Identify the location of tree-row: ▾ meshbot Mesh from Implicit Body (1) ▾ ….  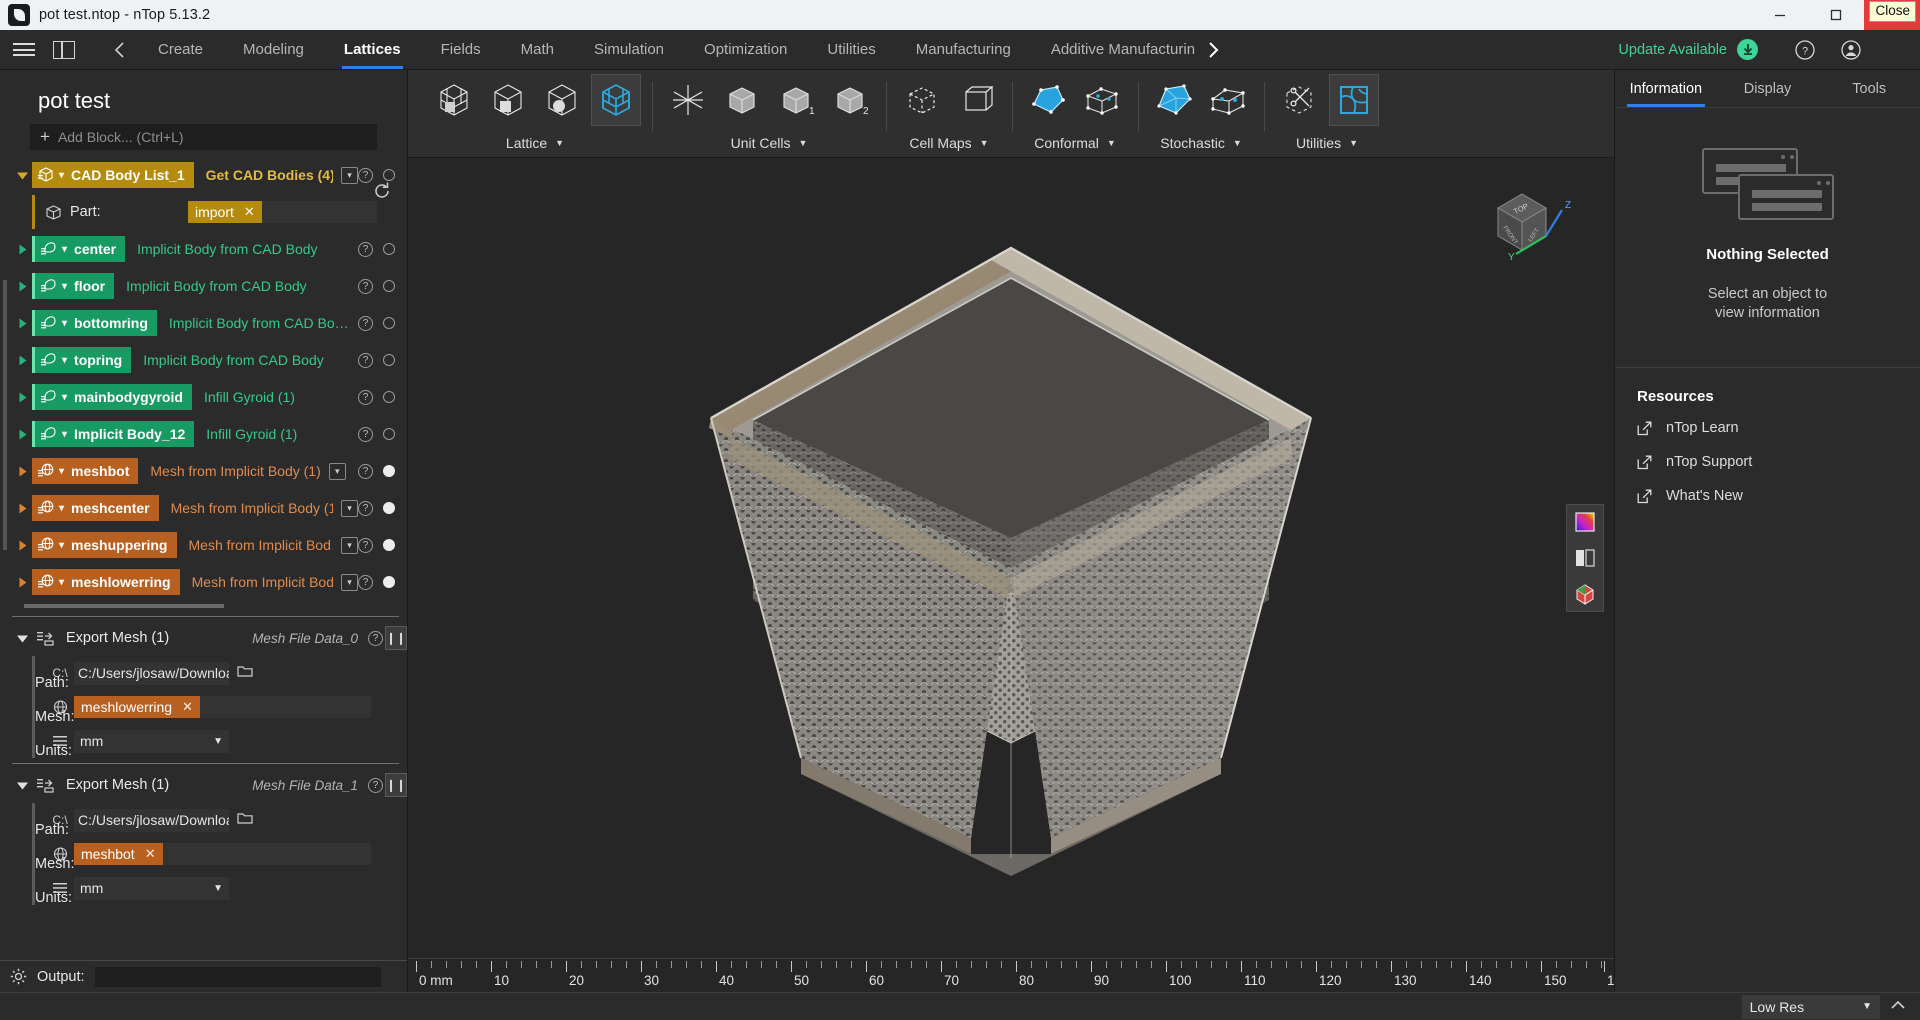
(203, 471).